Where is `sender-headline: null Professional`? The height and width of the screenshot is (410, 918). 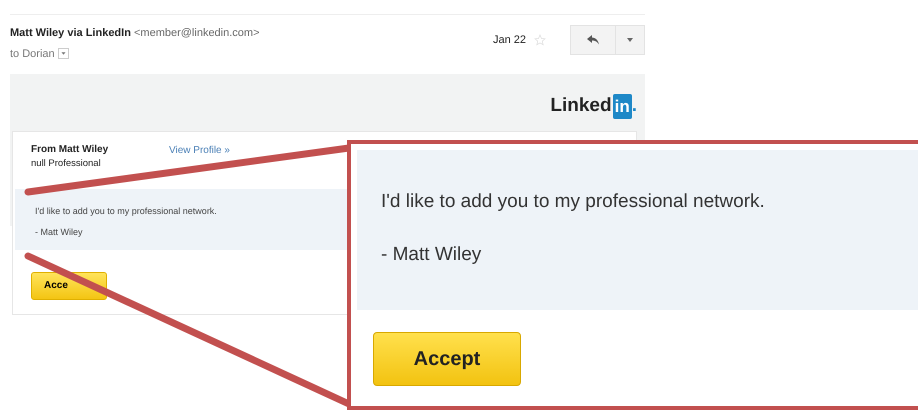 sender-headline: null Professional is located at coordinates (66, 163).